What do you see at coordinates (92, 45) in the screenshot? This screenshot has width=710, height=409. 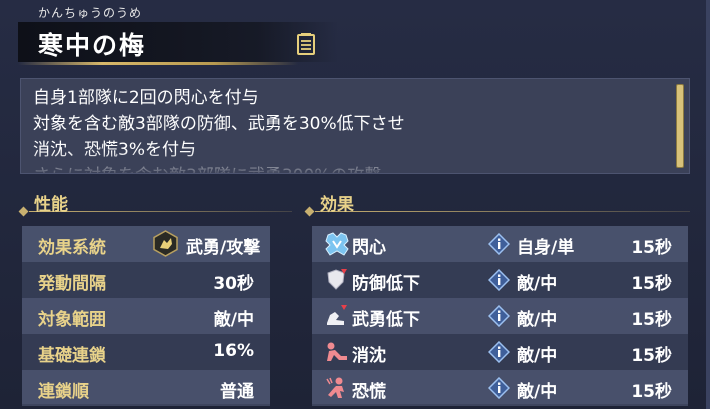 I see `skill-title: 寒中の梅` at bounding box center [92, 45].